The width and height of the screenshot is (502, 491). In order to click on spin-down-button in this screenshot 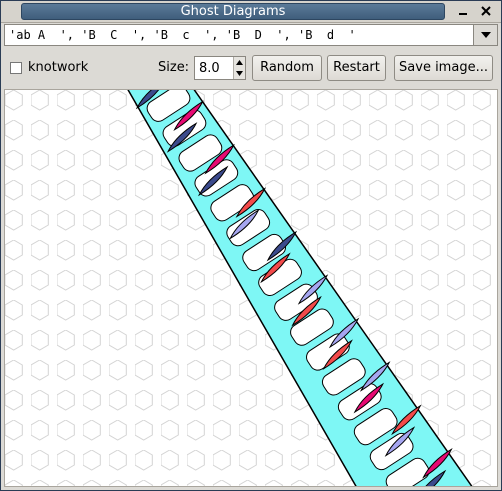, I will do `click(239, 73)`.